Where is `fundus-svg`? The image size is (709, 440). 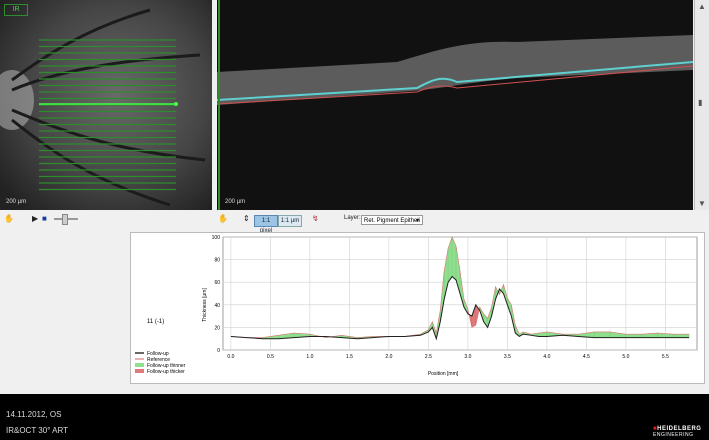 fundus-svg is located at coordinates (106, 105).